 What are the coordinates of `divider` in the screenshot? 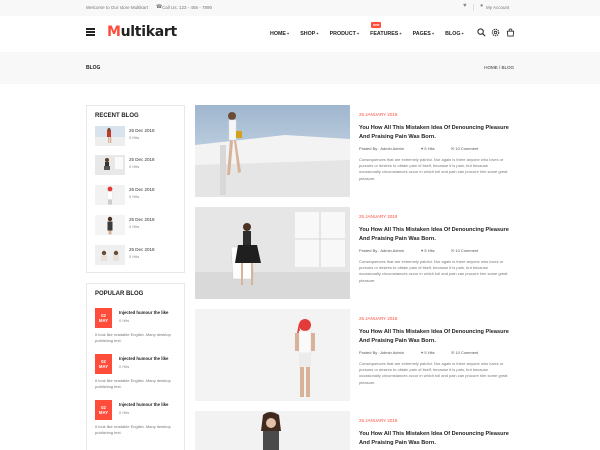 It's located at (473, 7).